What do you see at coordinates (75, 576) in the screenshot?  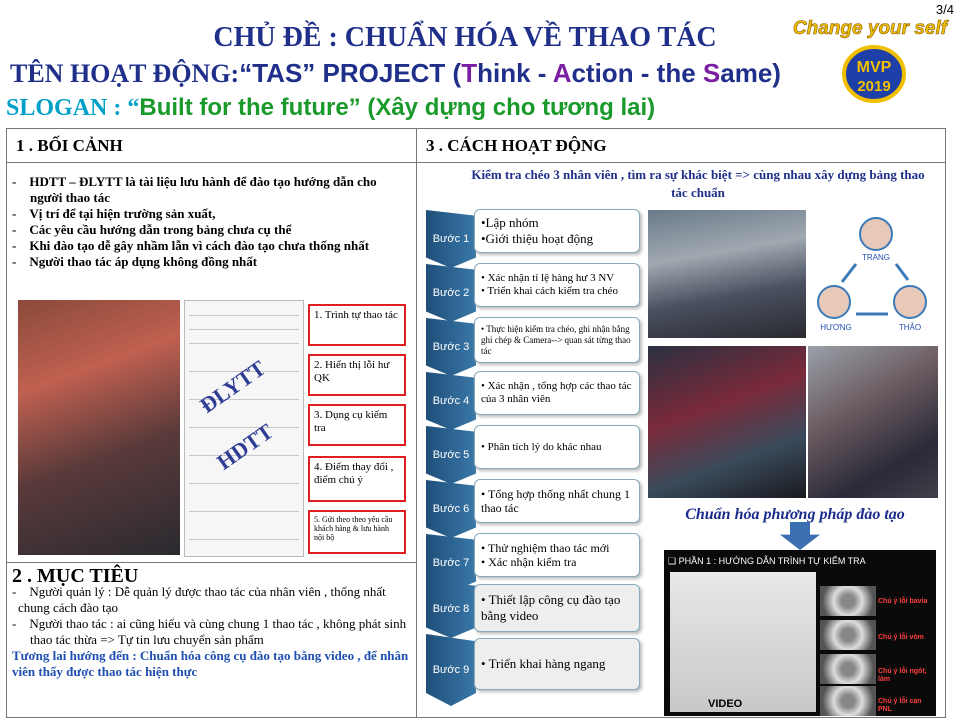 I see `section2-title: 2 . MỤC TIÊU` at bounding box center [75, 576].